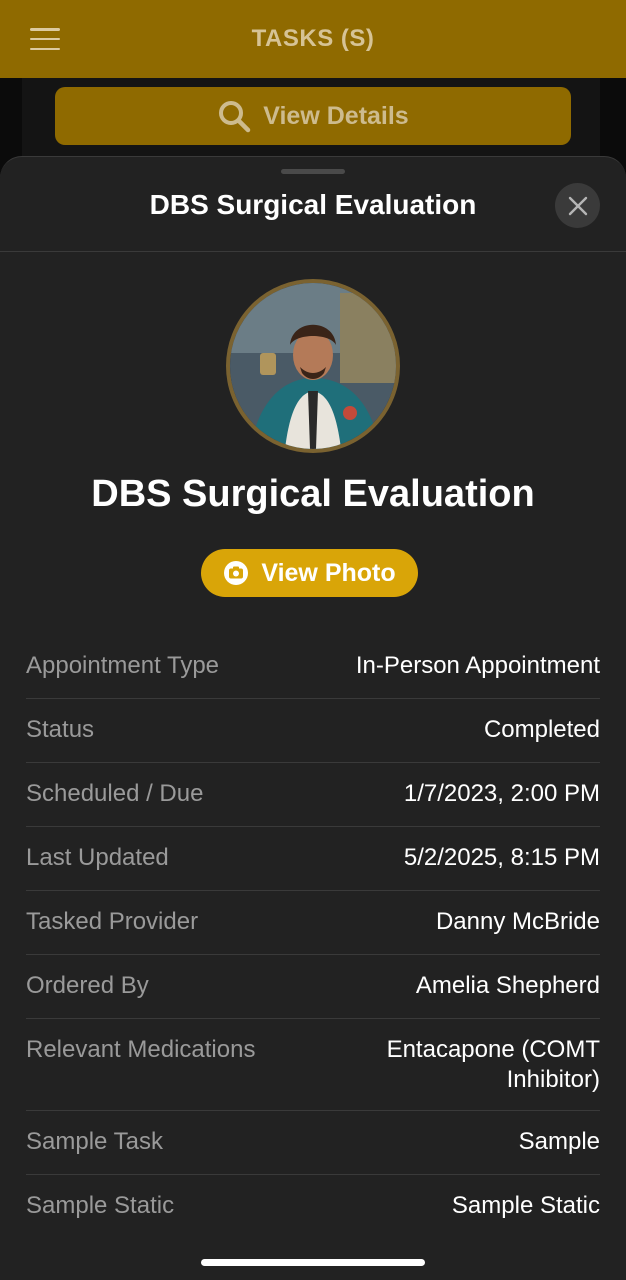 The image size is (626, 1280). I want to click on detail-value: In-Person Appointment, so click(477, 665).